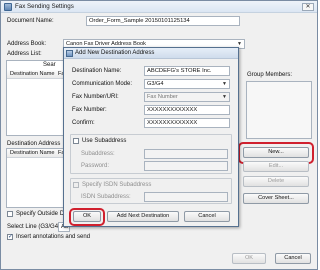  Describe the element at coordinates (163, 21) in the screenshot. I see `document-name-input: Order_Form_Sample 20150101125134` at that location.